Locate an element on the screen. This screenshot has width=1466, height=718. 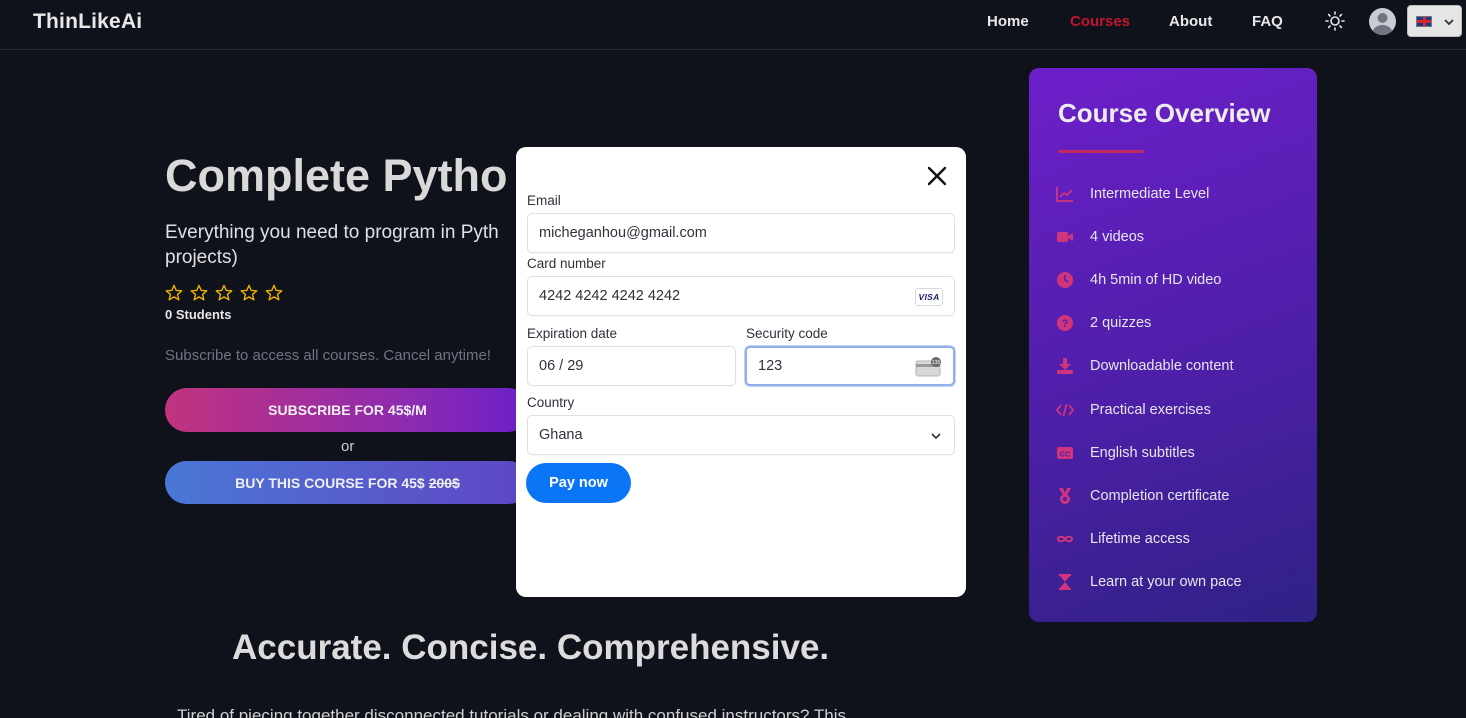
buy-course-button: BUY THIS COURSE FOR 45$ 200$ is located at coordinates (347, 482).